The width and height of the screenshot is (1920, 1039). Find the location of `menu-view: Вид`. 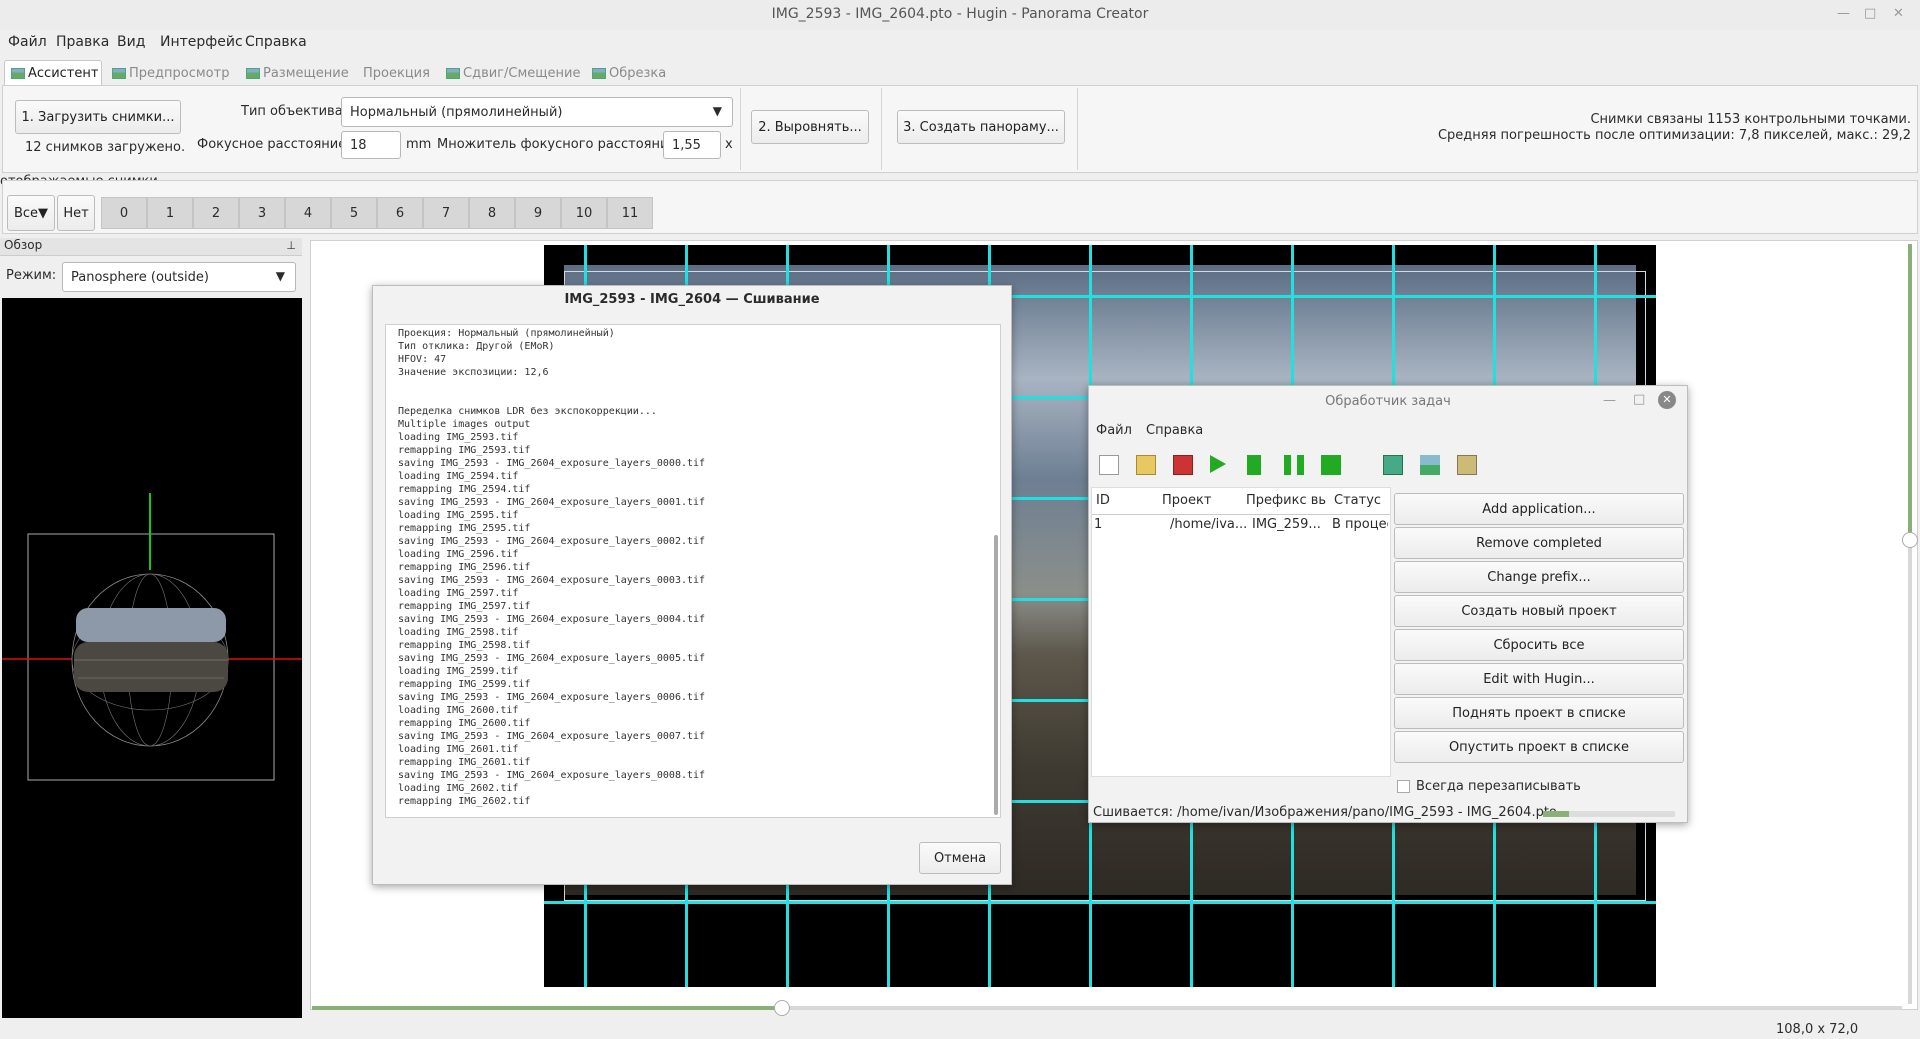

menu-view: Вид is located at coordinates (131, 42).